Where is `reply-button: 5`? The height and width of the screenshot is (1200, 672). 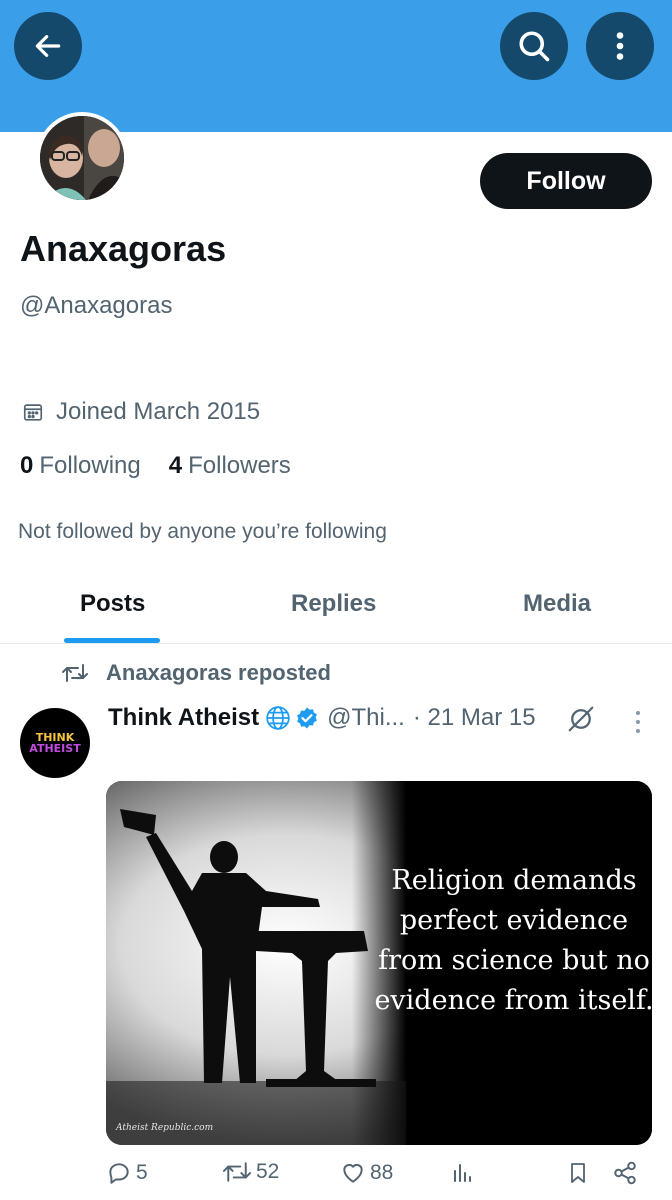
reply-button: 5 is located at coordinates (127, 1173).